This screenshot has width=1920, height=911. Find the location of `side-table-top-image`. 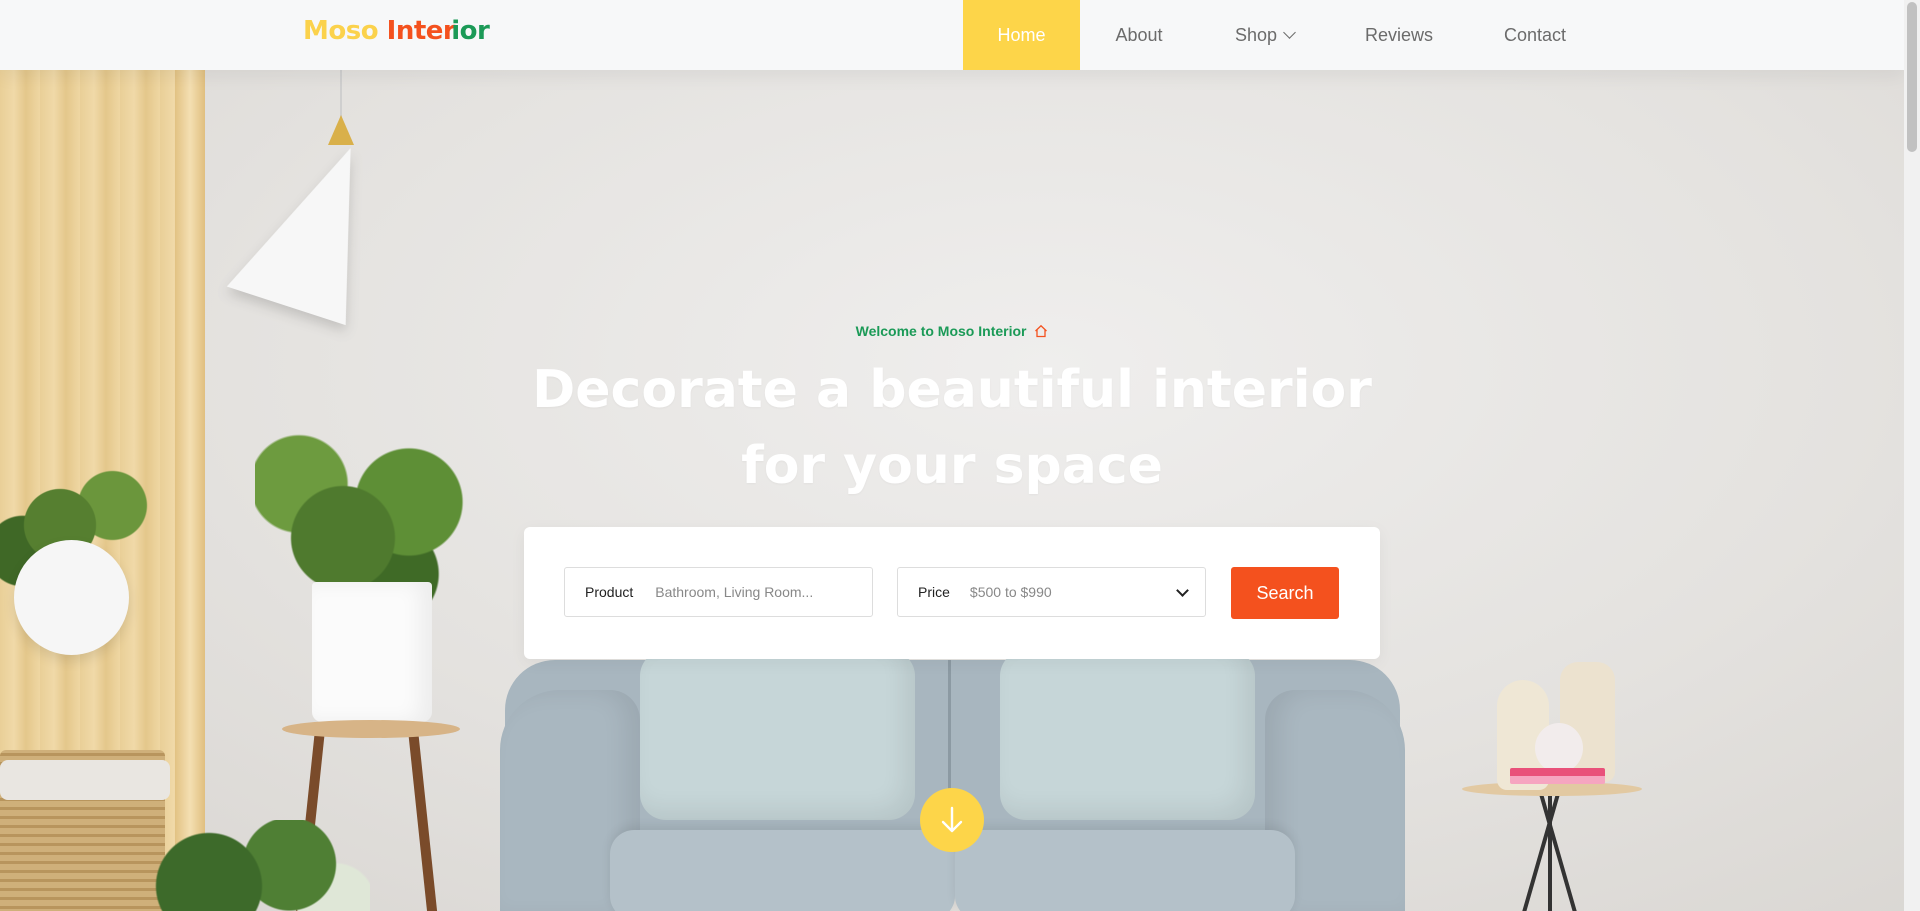

side-table-top-image is located at coordinates (1552, 789).